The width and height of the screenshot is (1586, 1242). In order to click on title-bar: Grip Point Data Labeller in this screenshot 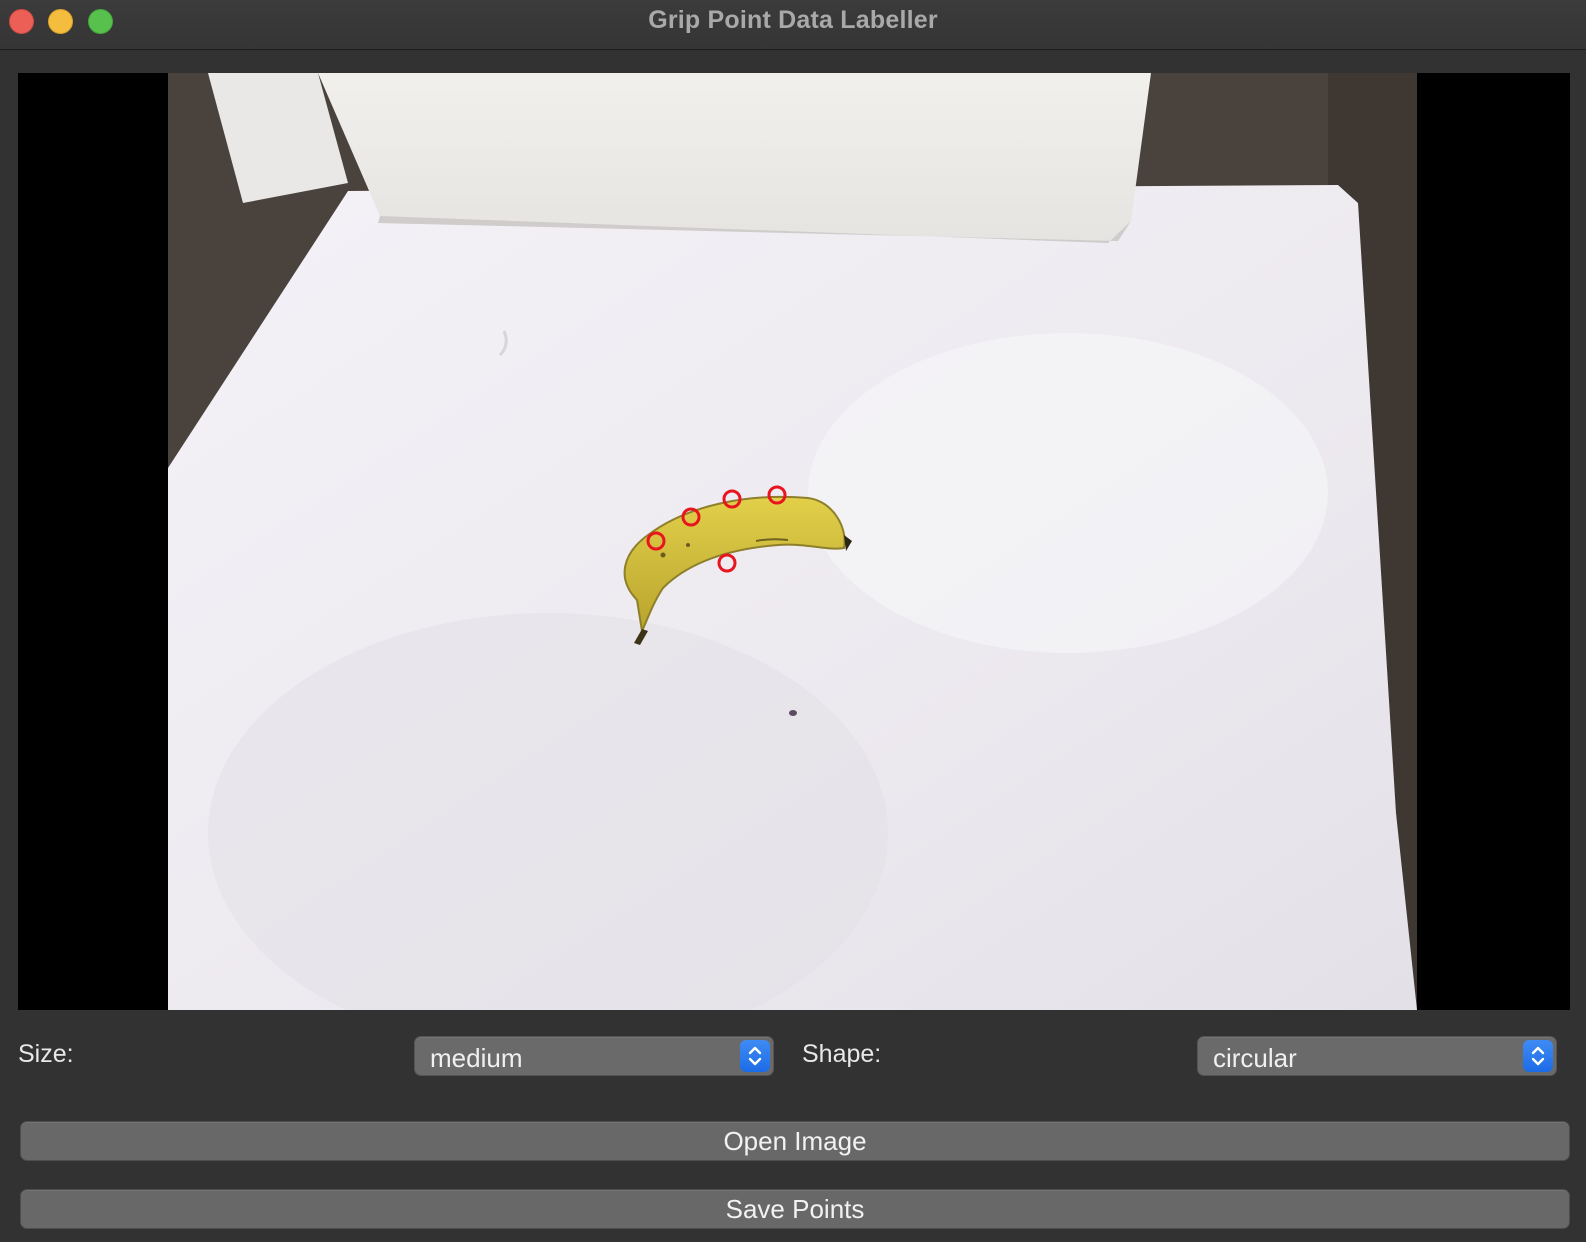, I will do `click(793, 25)`.